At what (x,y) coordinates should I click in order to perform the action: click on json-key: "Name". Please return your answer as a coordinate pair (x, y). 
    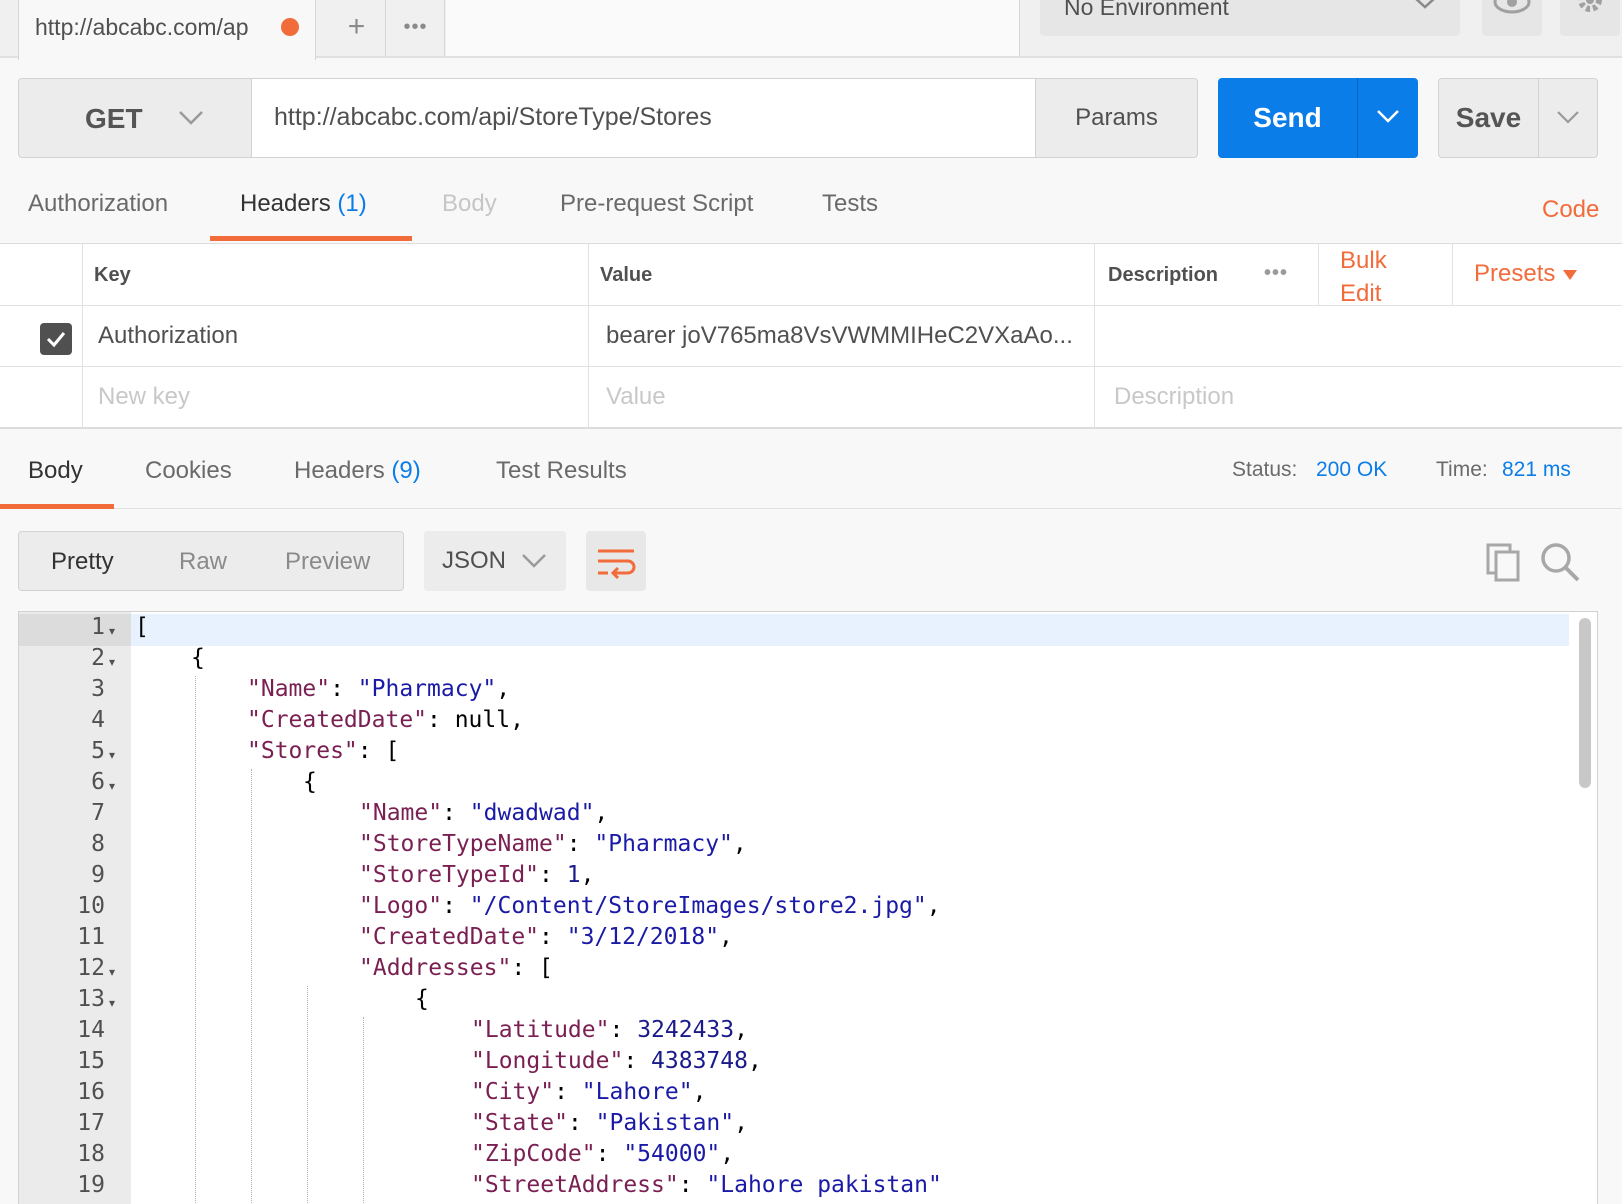
    Looking at the image, I should click on (289, 689).